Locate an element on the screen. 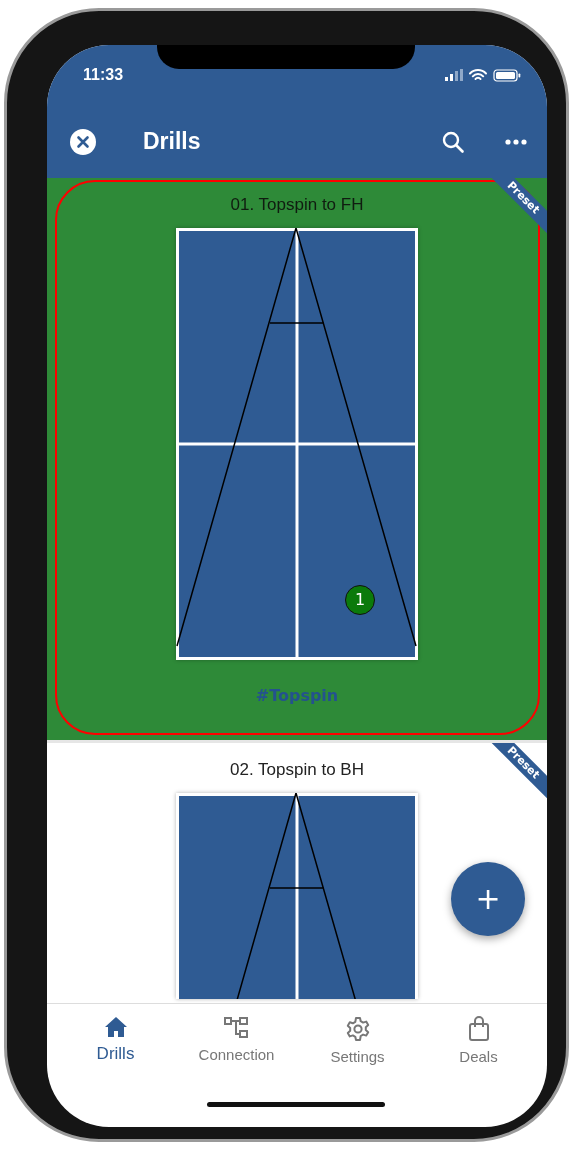 The width and height of the screenshot is (579, 1156). screen-title: Drills is located at coordinates (172, 141).